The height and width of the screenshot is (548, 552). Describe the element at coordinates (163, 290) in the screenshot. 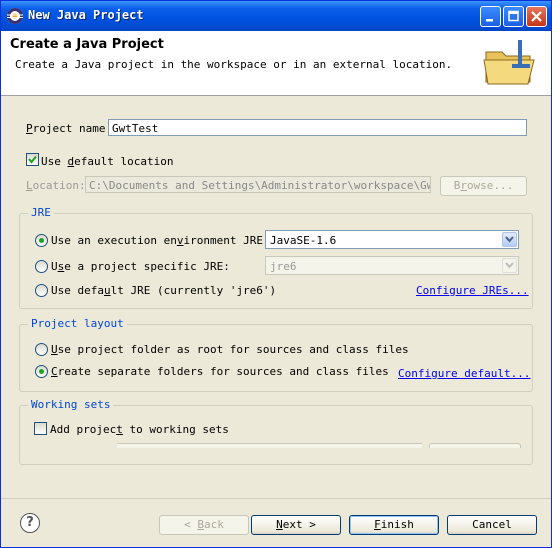

I see `default-jre-label: Use default JRE (currently 'jre6')` at that location.